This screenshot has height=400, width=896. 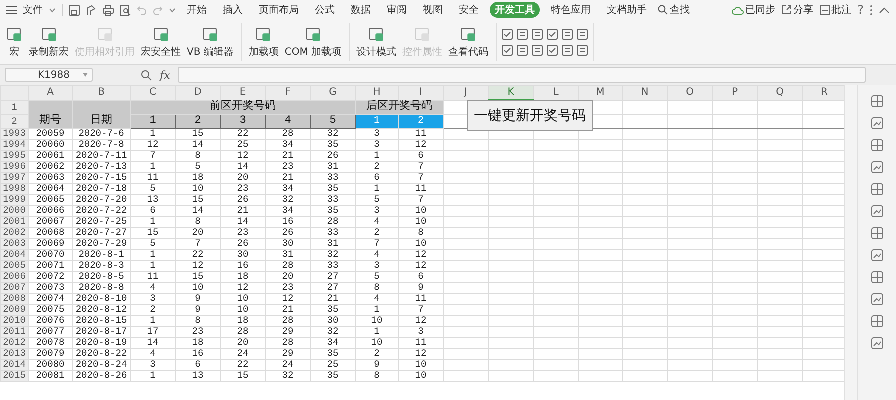 What do you see at coordinates (14, 42) in the screenshot?
I see `ribbon-button: 宏` at bounding box center [14, 42].